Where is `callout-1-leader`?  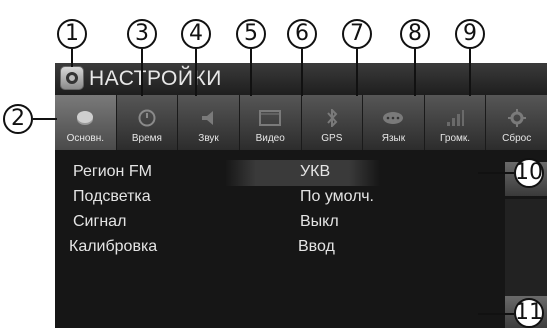 callout-1-leader is located at coordinates (72, 58).